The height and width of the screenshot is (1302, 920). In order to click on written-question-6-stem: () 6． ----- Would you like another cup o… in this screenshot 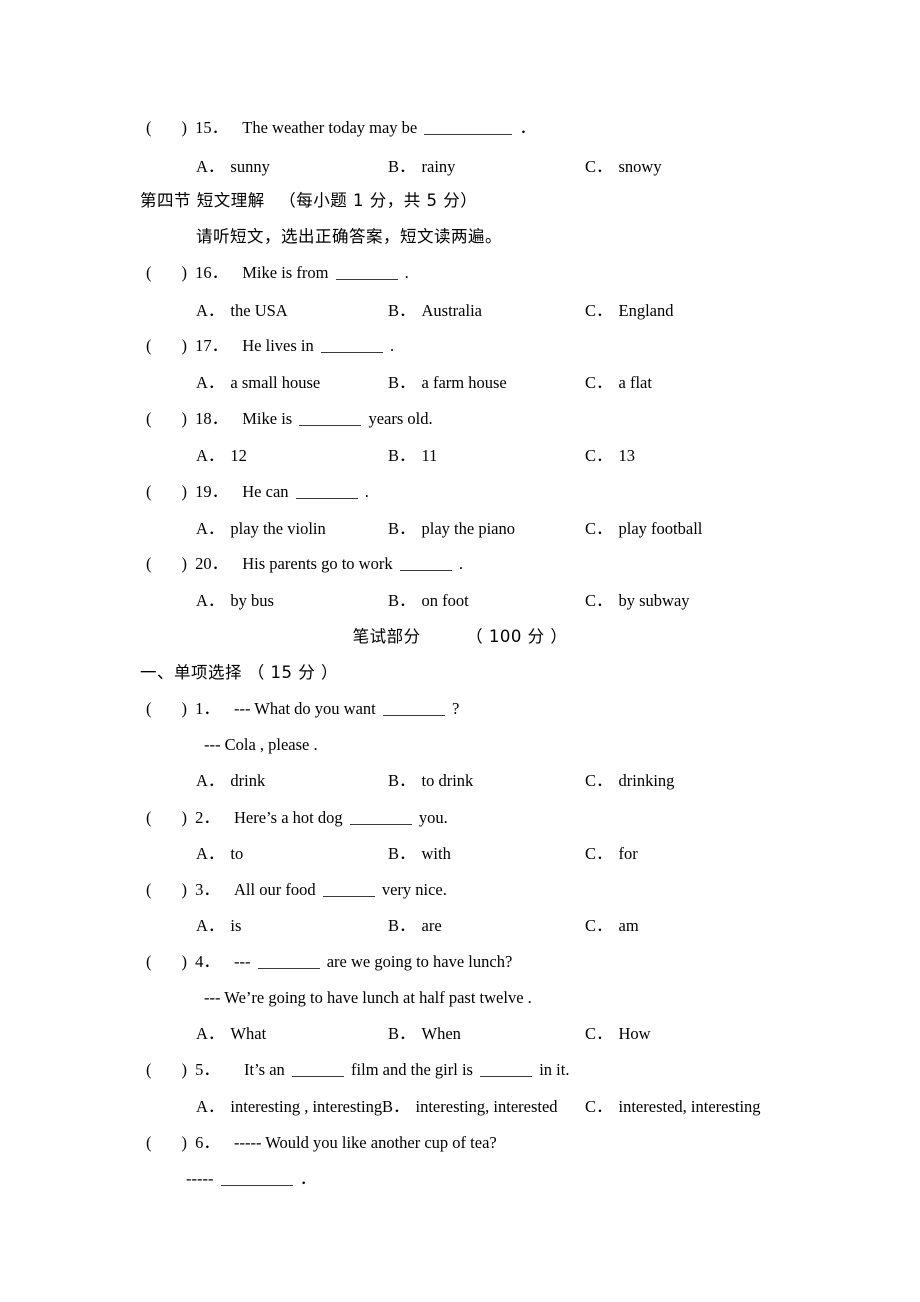, I will do `click(533, 1143)`.